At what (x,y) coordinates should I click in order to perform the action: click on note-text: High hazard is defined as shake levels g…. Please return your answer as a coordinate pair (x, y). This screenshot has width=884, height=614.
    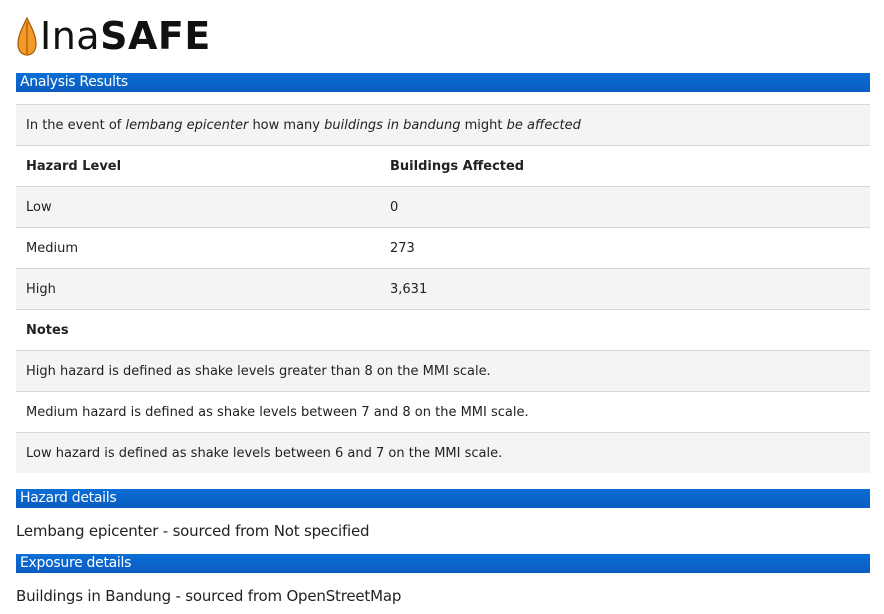
    Looking at the image, I should click on (443, 371).